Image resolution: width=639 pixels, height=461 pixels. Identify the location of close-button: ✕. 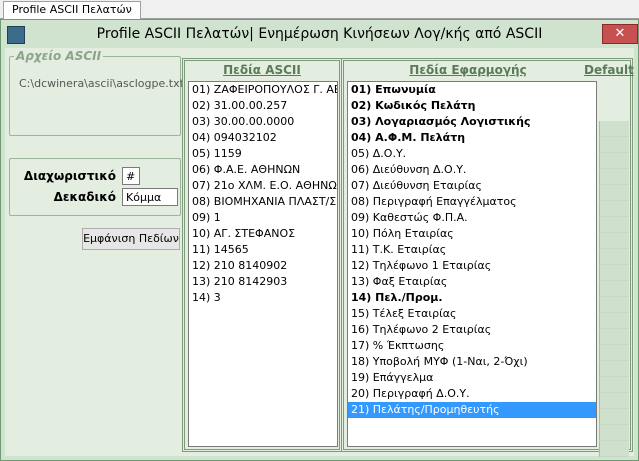
(620, 34).